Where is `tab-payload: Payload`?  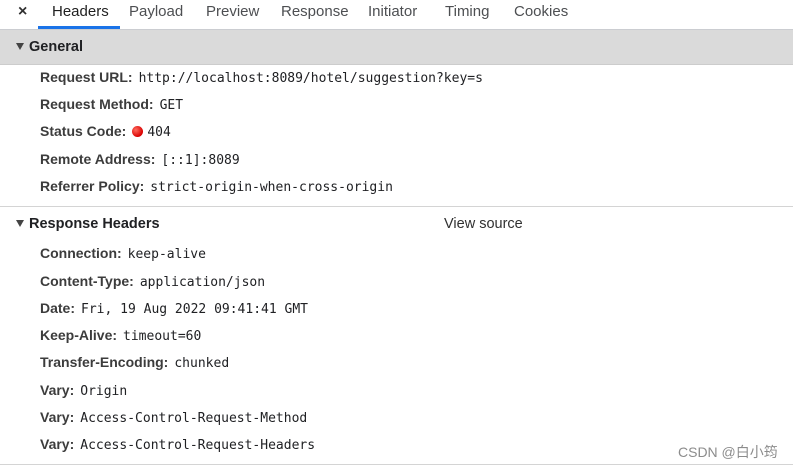 tab-payload: Payload is located at coordinates (156, 11).